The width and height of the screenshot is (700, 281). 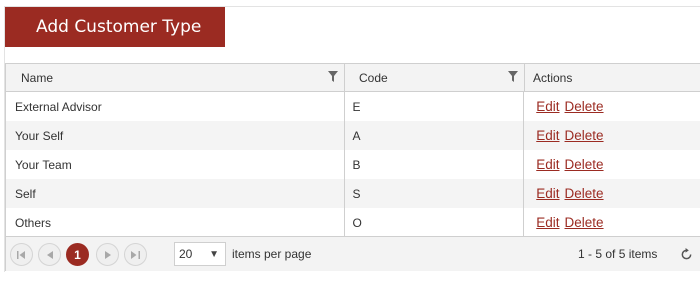 I want to click on page-size-select: 20 ▼, so click(x=200, y=254).